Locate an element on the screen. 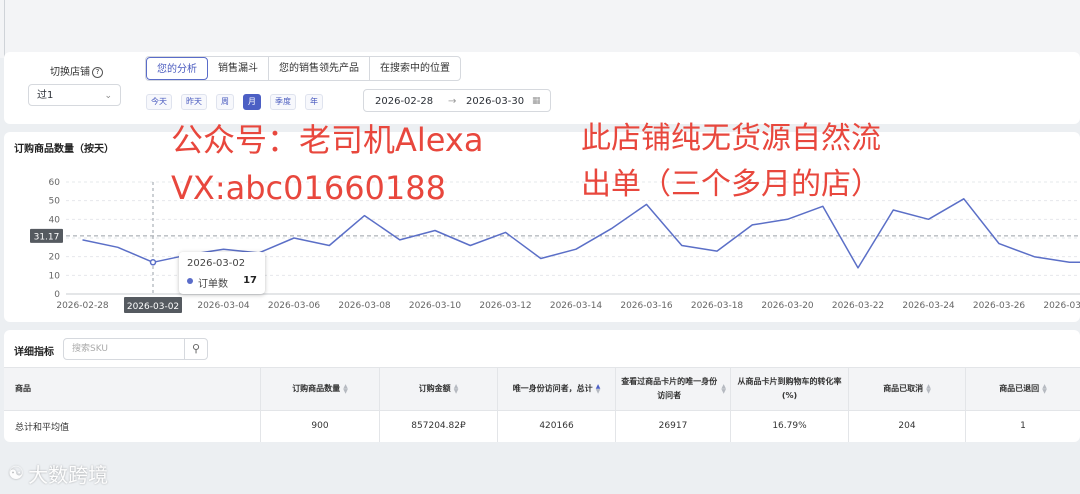 Image resolution: width=1080 pixels, height=494 pixels. highlight-point is located at coordinates (153, 262).